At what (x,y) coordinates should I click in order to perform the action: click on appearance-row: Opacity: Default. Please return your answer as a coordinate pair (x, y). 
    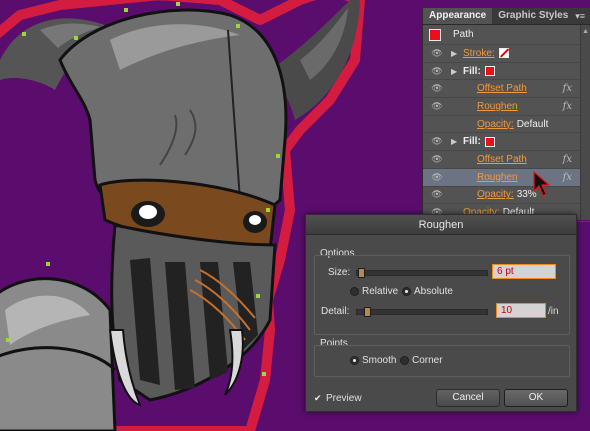
    Looking at the image, I should click on (506, 125).